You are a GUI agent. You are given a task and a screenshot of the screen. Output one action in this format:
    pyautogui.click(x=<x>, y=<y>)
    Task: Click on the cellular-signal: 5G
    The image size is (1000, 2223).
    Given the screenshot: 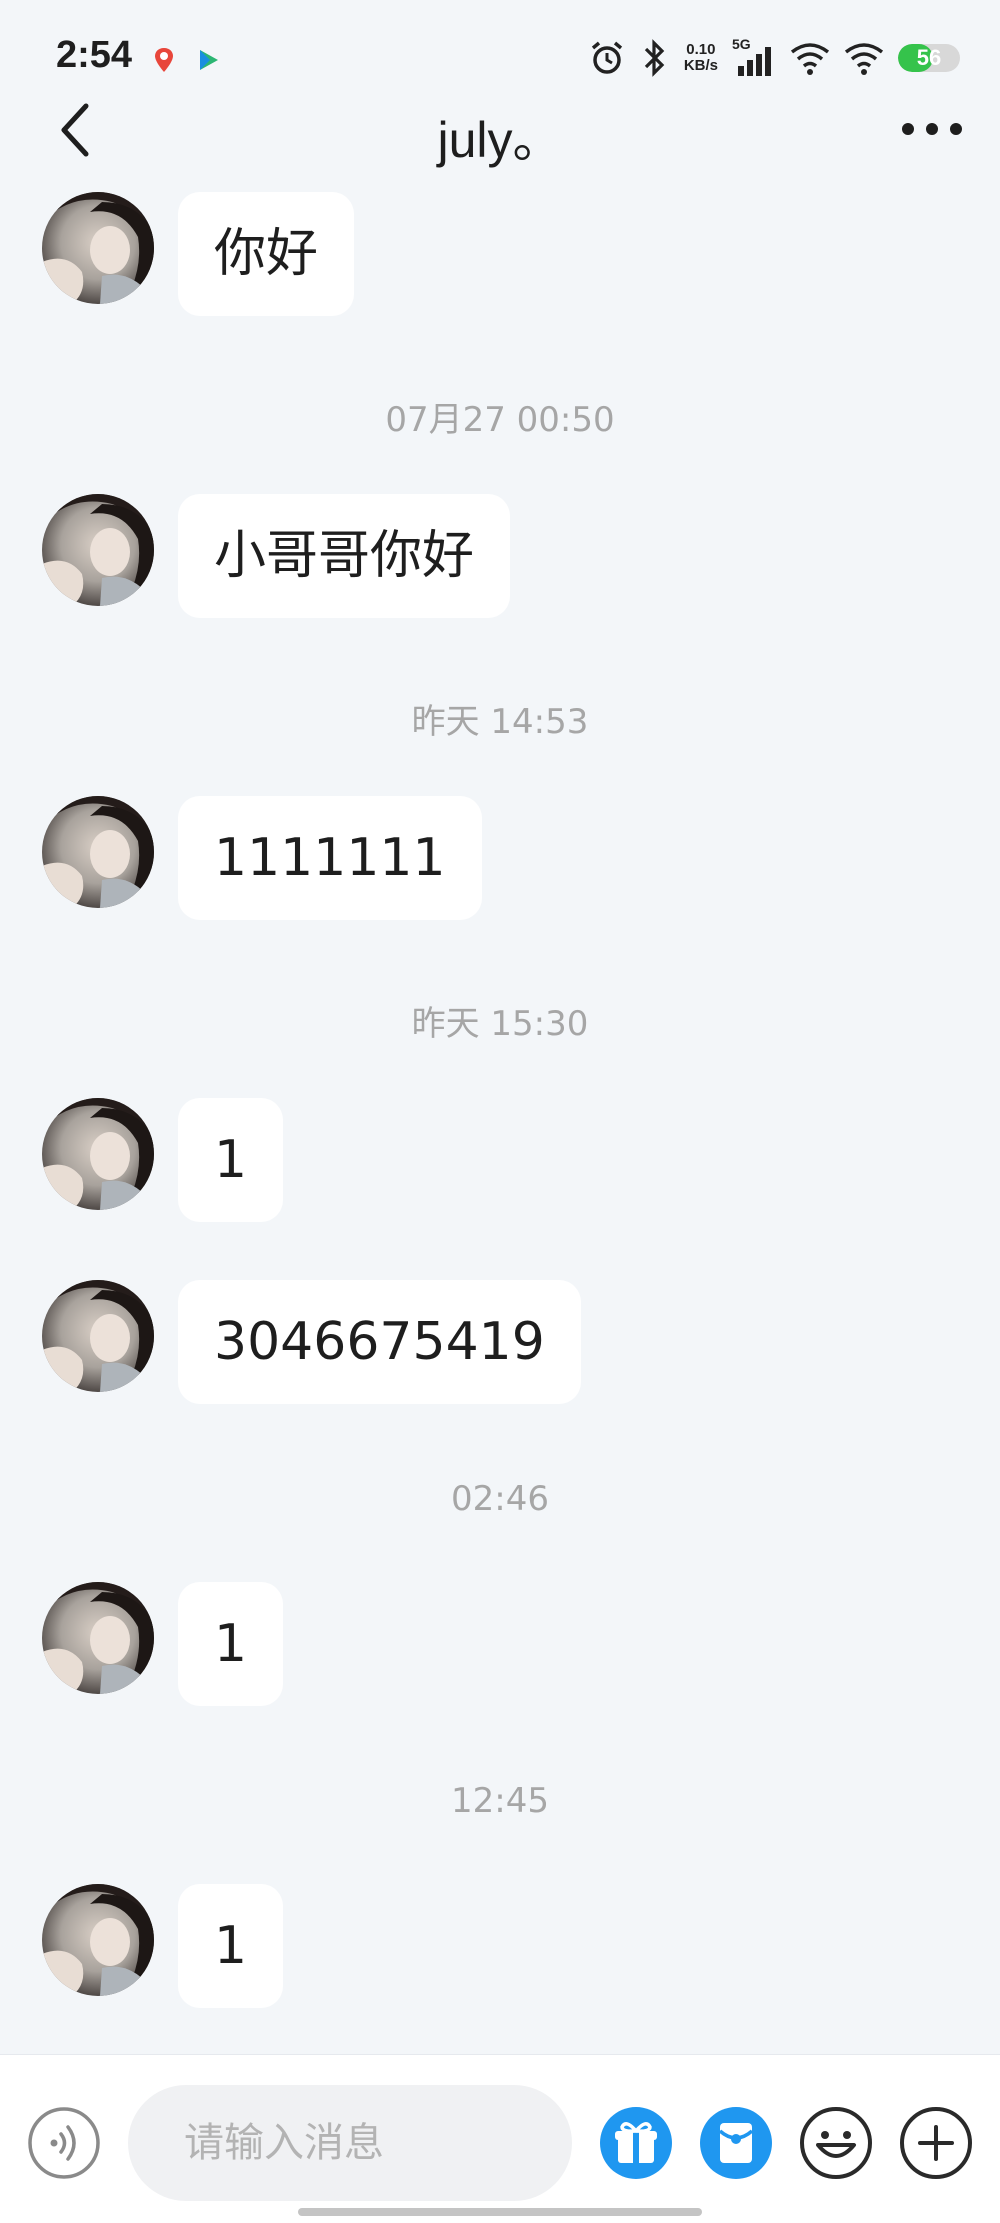 What is the action you would take?
    pyautogui.click(x=754, y=57)
    